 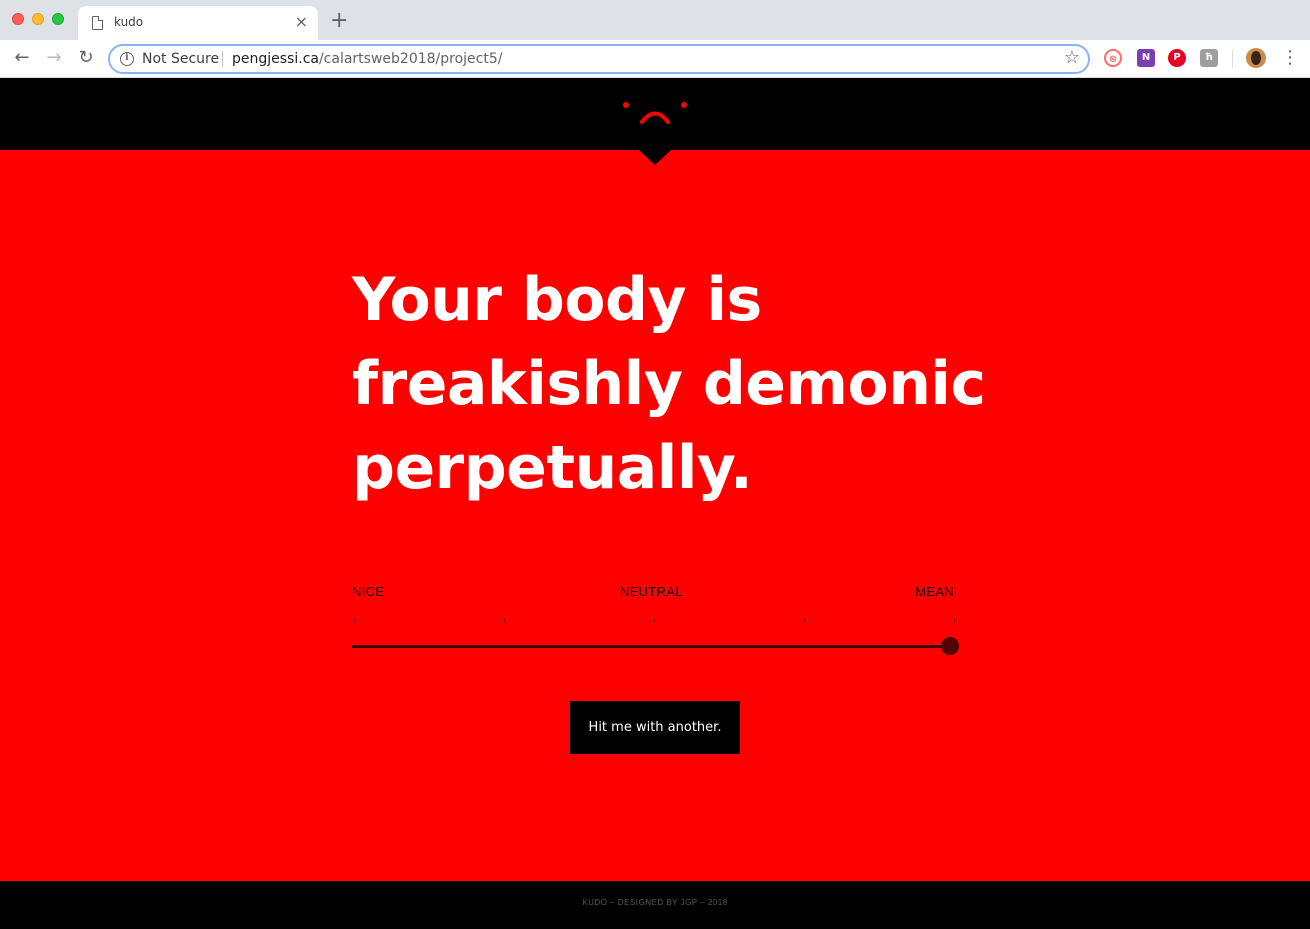 What do you see at coordinates (1113, 58) in the screenshot?
I see `toggl-extension-icon: ⊗` at bounding box center [1113, 58].